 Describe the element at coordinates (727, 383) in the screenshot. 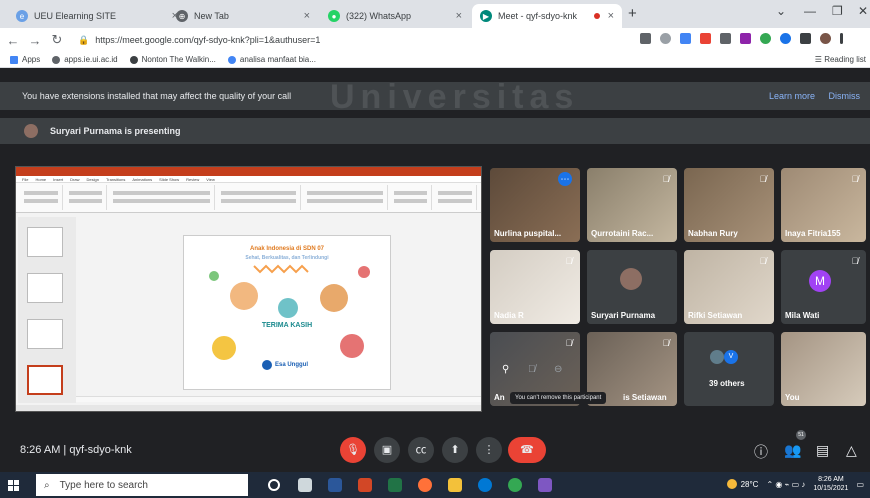

I see `others-count: 39 others` at that location.